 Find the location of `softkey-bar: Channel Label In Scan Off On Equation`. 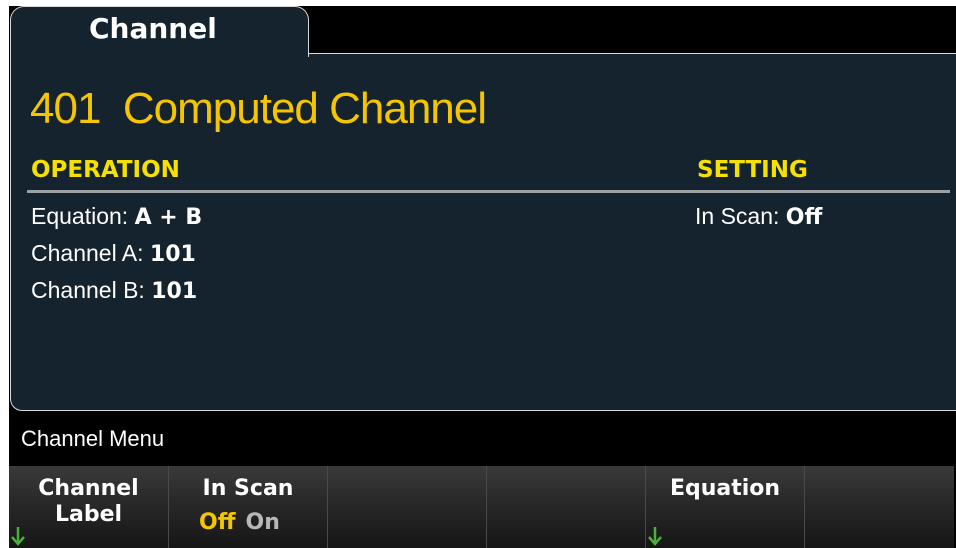

softkey-bar: Channel Label In Scan Off On Equation is located at coordinates (482, 507).